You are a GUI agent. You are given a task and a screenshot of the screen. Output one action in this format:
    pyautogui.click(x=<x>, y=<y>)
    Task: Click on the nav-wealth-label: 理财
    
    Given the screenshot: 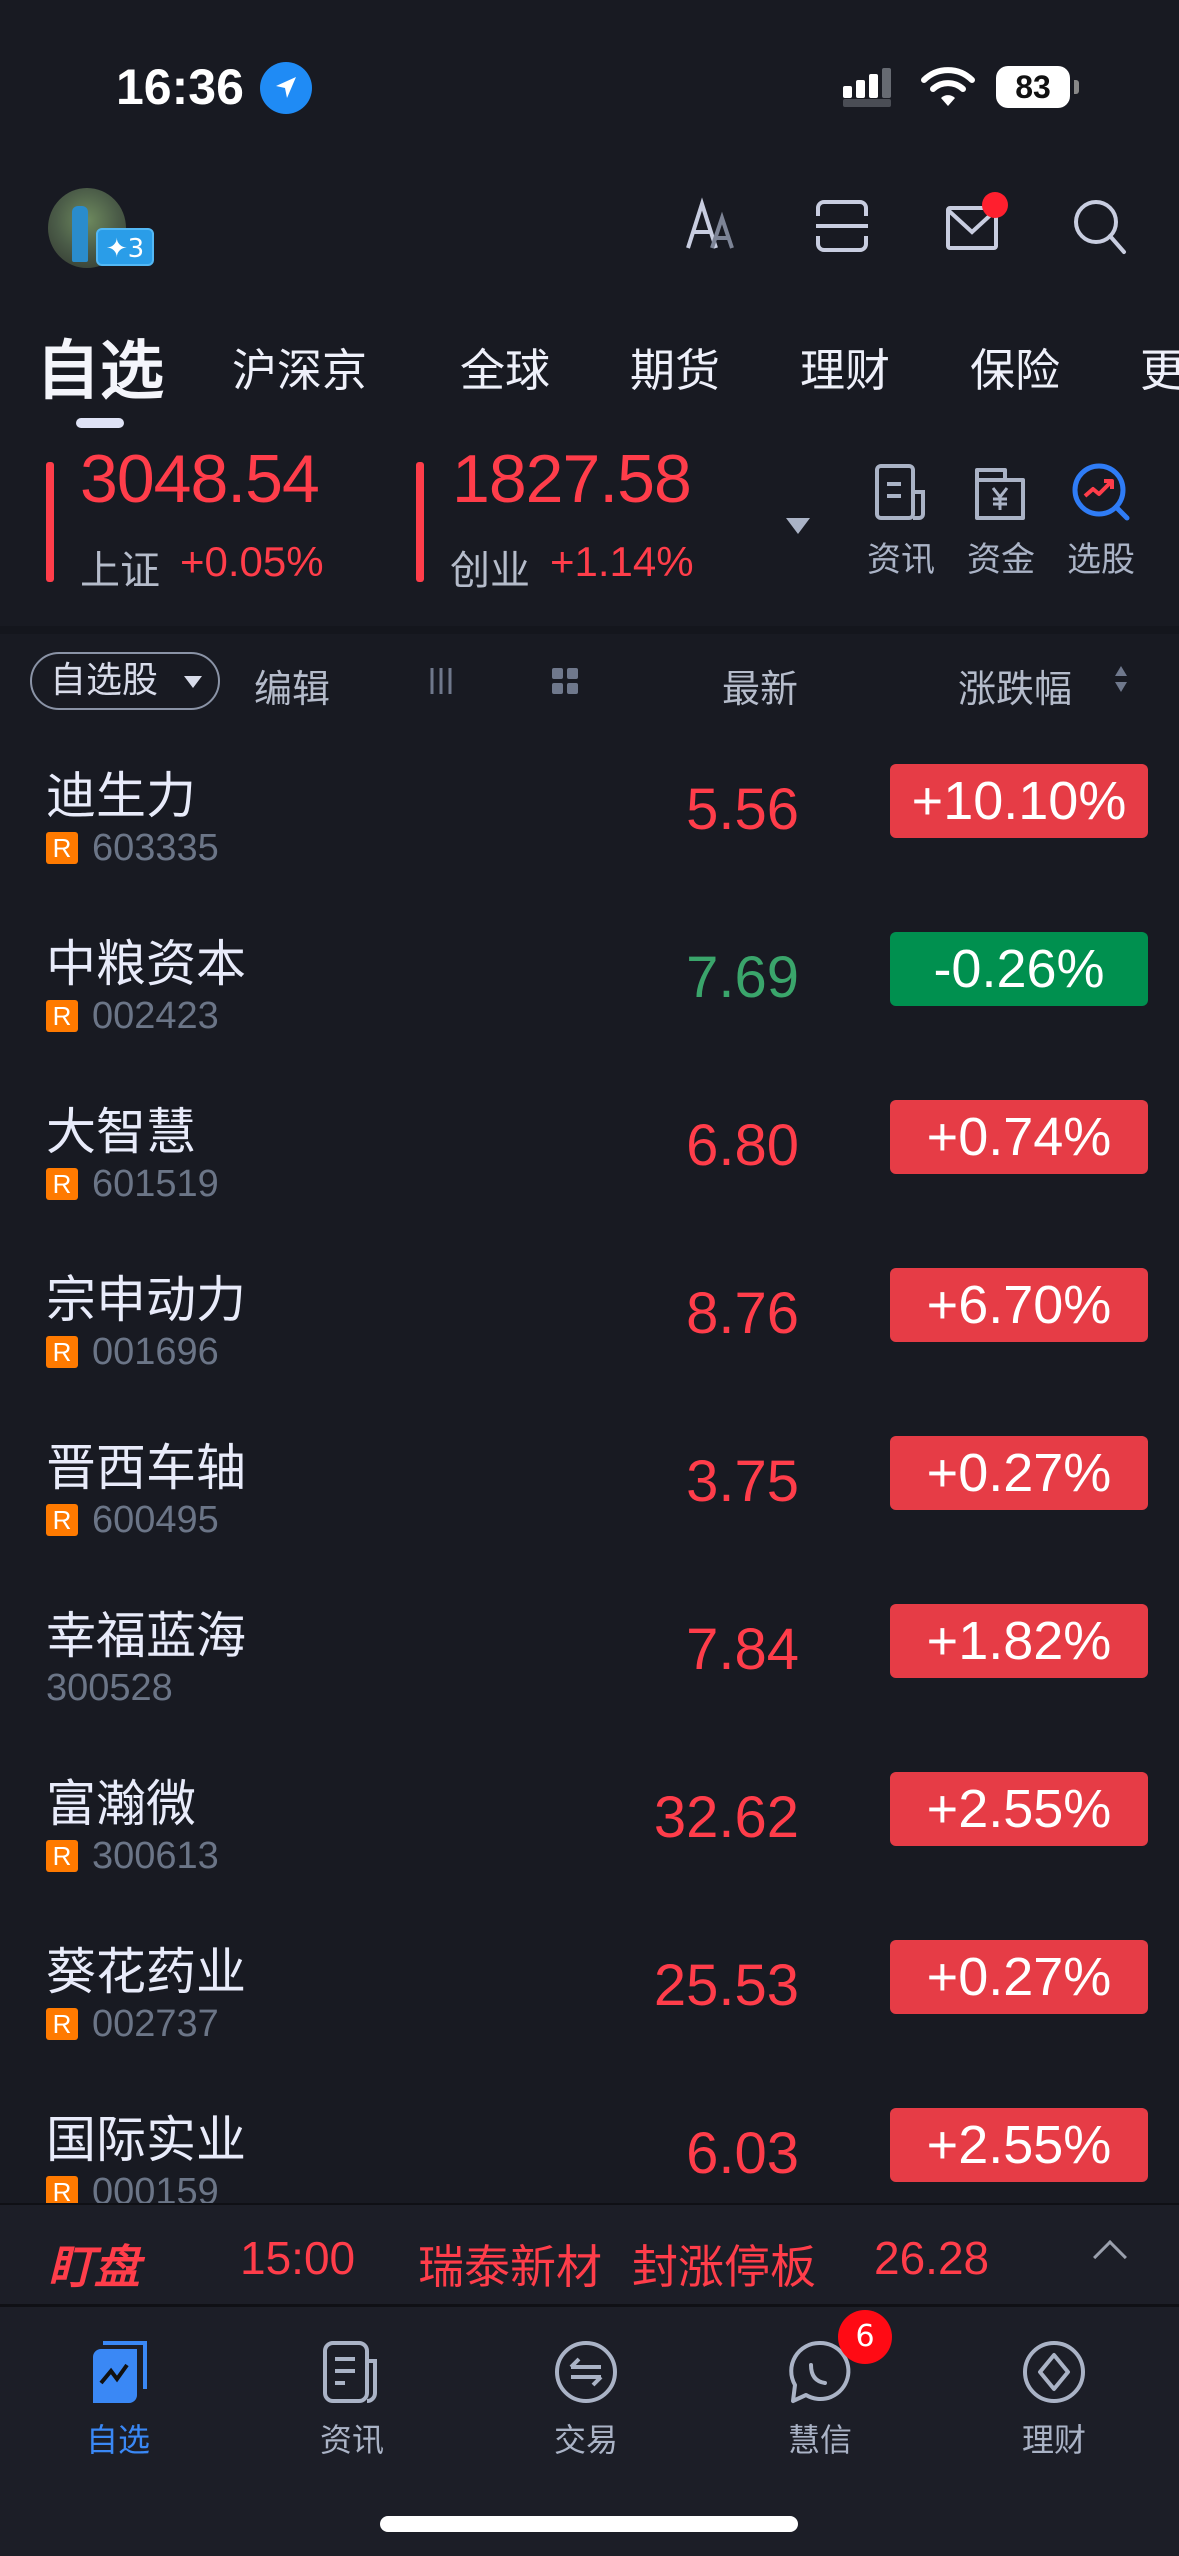 What is the action you would take?
    pyautogui.click(x=1053, y=2440)
    